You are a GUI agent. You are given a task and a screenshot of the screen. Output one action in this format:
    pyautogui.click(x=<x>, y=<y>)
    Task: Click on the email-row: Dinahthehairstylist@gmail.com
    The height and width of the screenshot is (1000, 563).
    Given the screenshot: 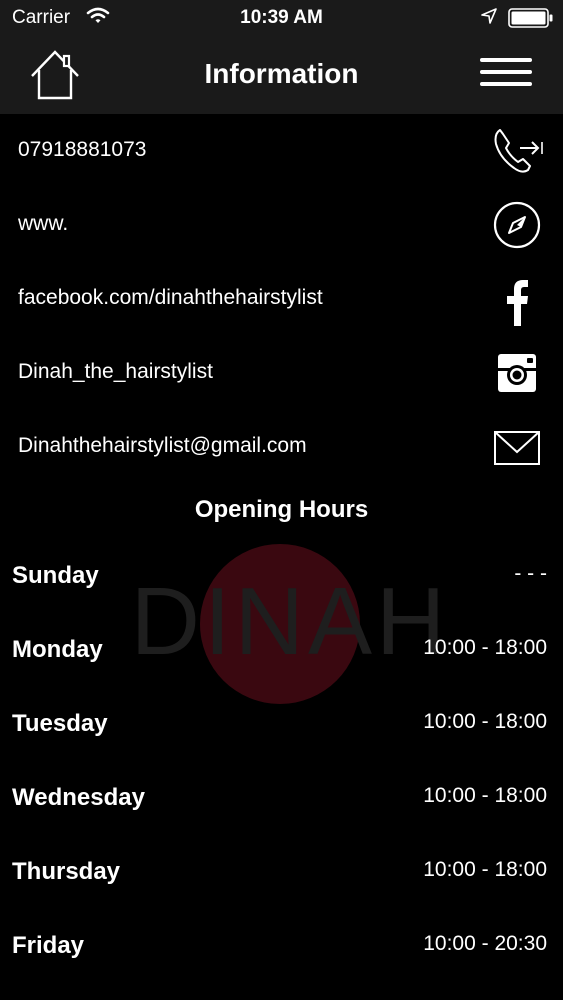 What is the action you would take?
    pyautogui.click(x=281, y=447)
    